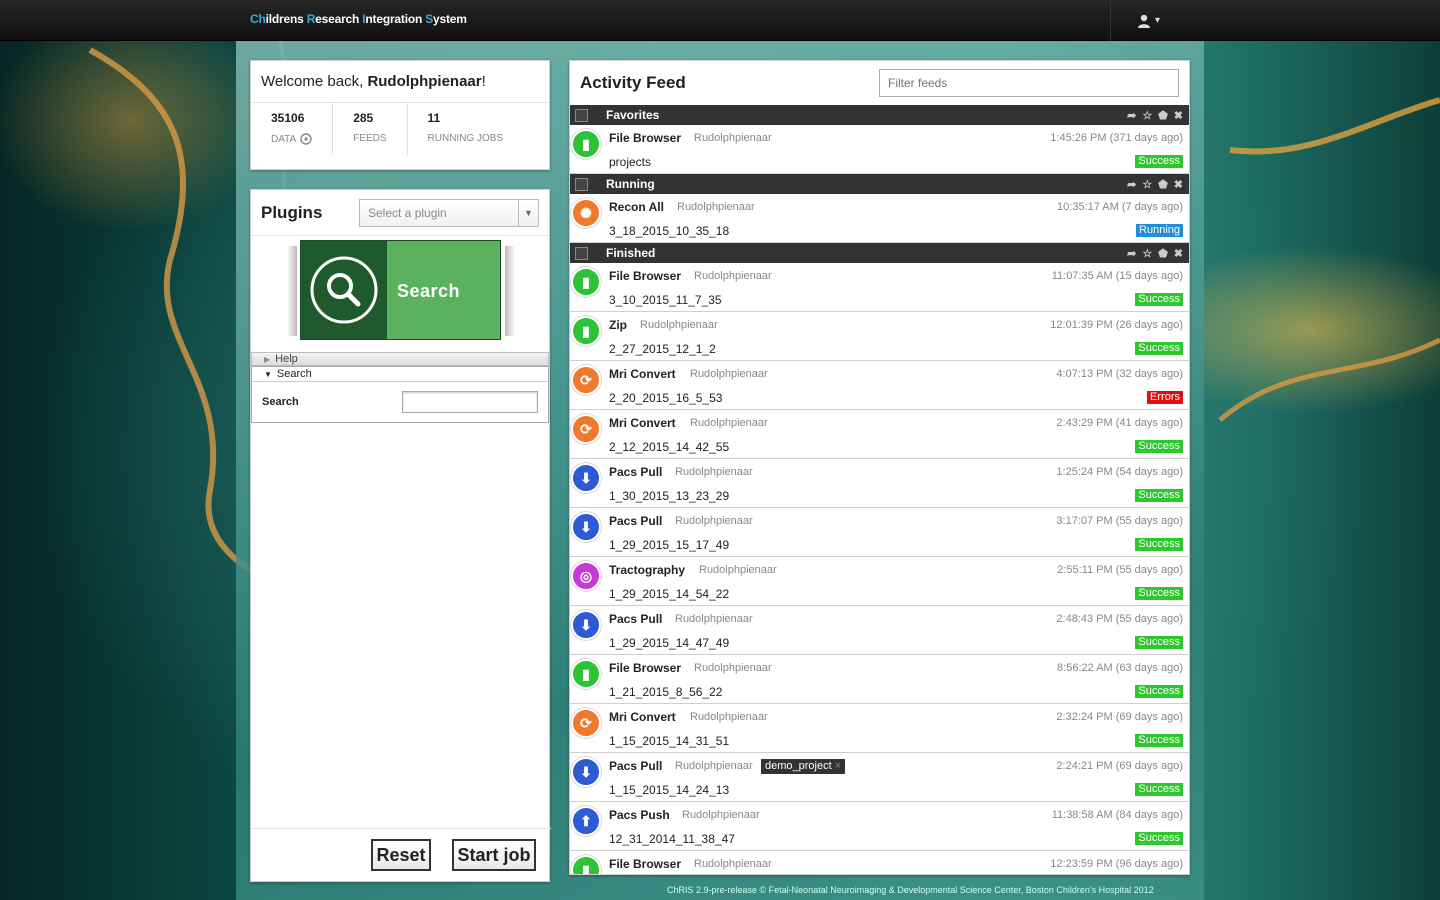 The width and height of the screenshot is (1440, 900). I want to click on accordion-search-header: ▼ Search, so click(400, 374).